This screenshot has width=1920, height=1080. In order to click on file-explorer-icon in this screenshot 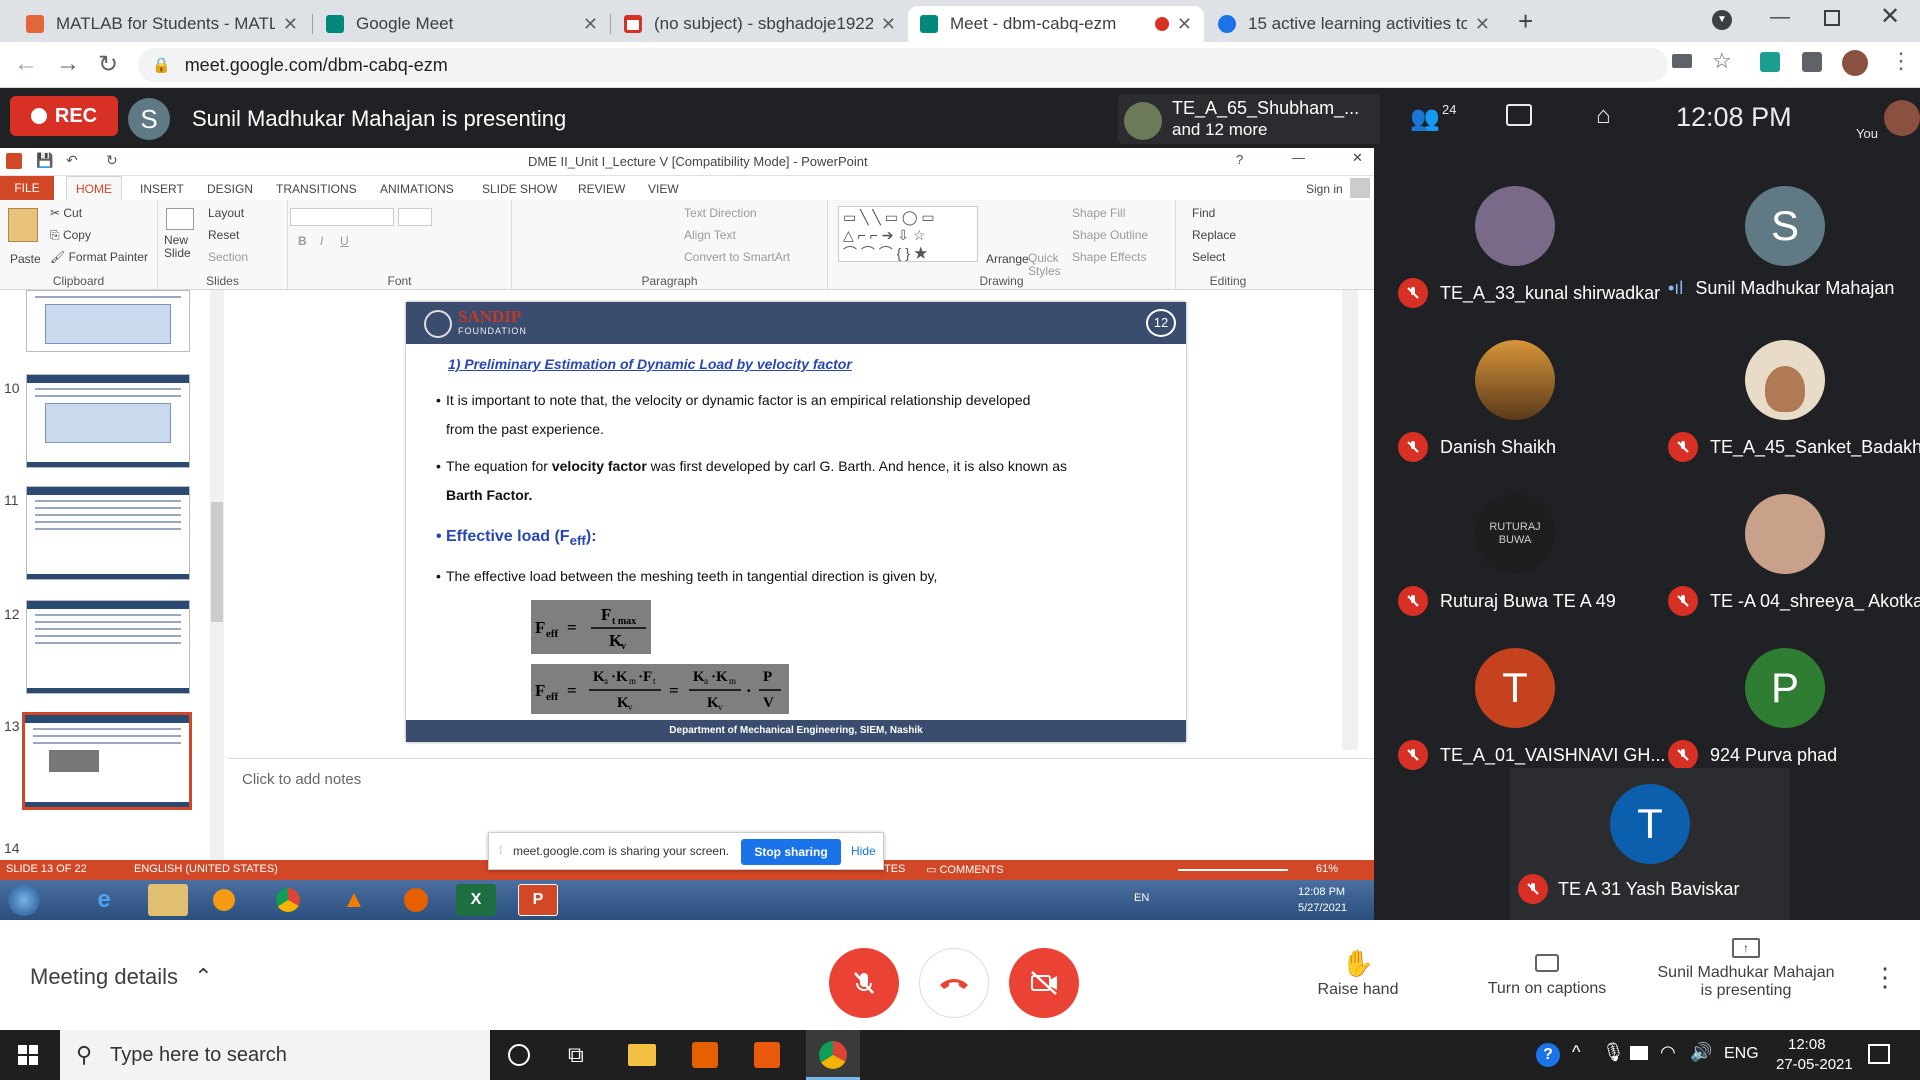, I will do `click(642, 1055)`.